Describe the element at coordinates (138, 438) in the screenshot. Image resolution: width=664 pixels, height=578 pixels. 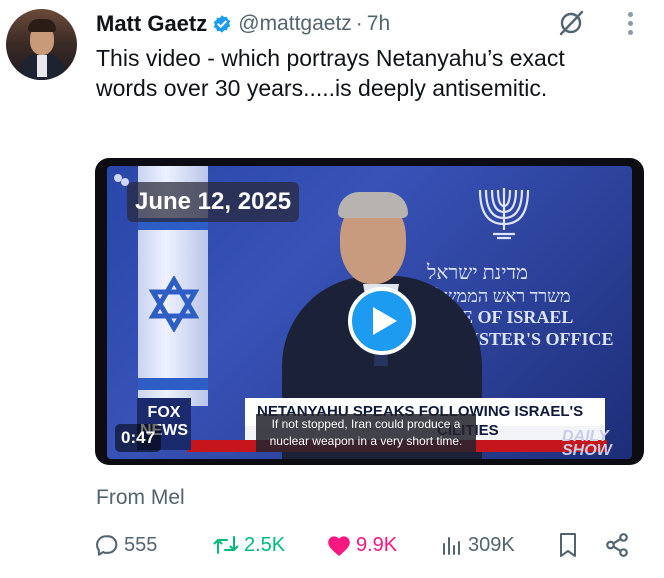
I see `video-duration: 0:47` at that location.